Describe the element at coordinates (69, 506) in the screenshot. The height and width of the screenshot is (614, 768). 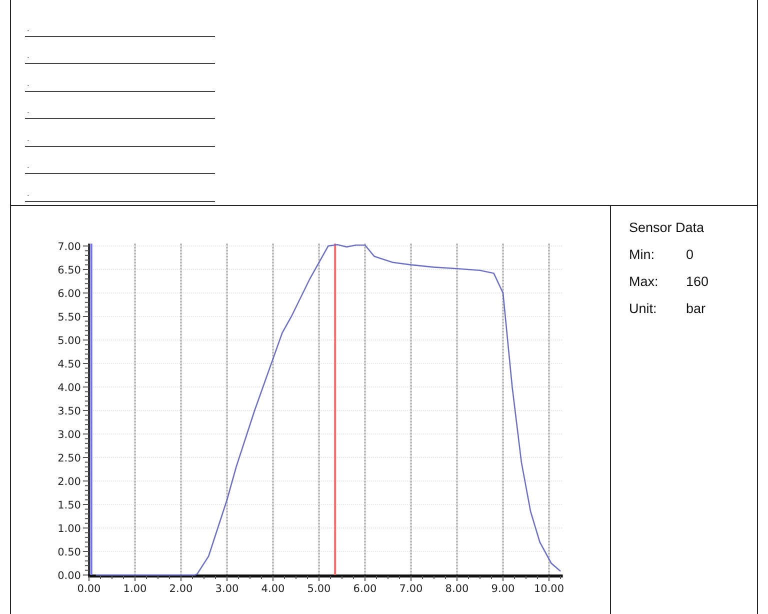
I see `tick-label: 1.50` at that location.